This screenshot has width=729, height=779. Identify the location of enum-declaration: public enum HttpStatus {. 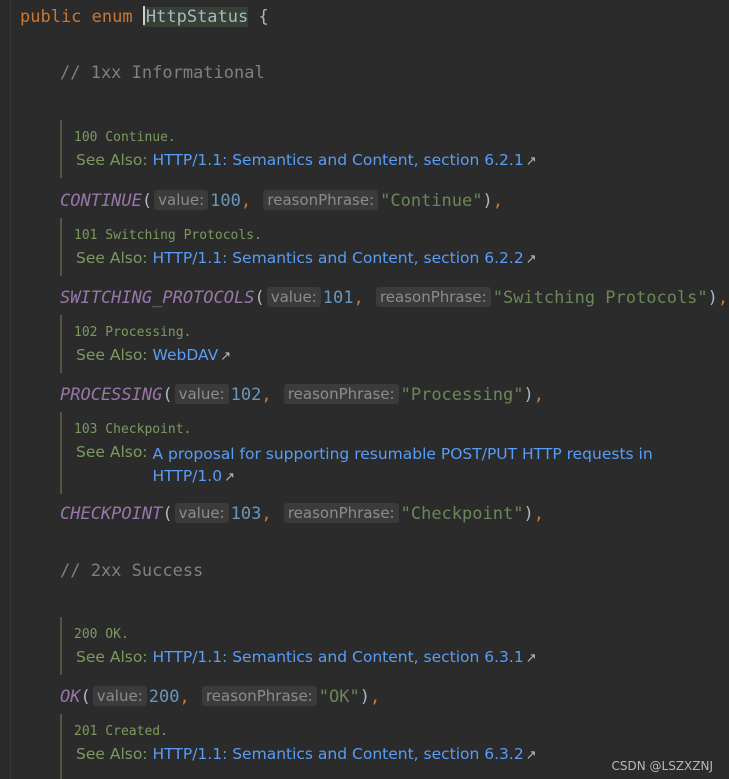
(144, 16).